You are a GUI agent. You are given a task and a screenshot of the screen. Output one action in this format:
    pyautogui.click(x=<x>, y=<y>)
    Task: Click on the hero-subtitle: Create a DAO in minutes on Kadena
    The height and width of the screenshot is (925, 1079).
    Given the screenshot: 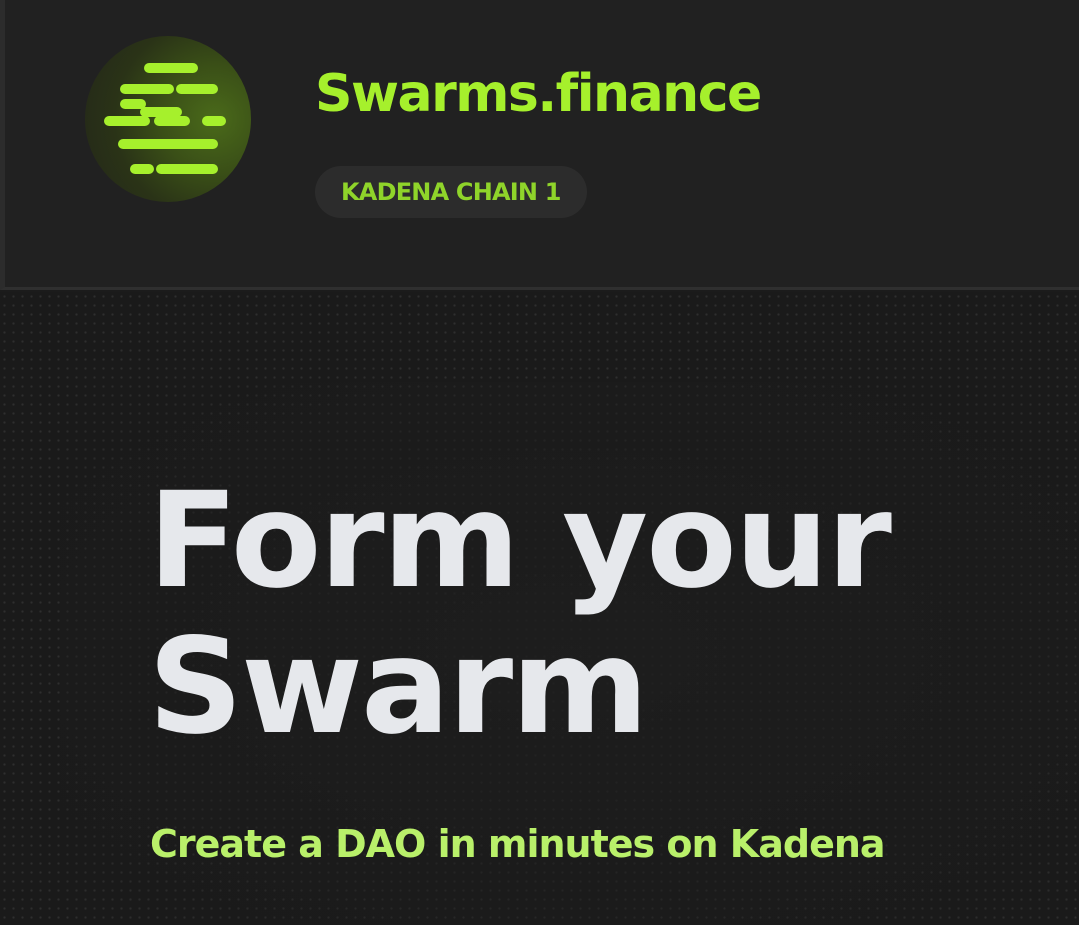 What is the action you would take?
    pyautogui.click(x=518, y=844)
    